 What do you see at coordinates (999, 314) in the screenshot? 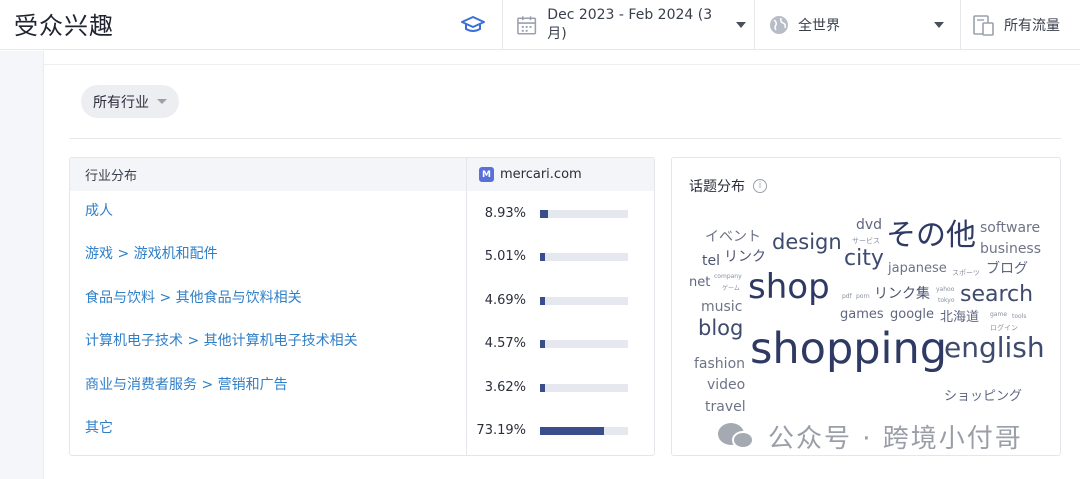
I see `word-cloud-term: game` at bounding box center [999, 314].